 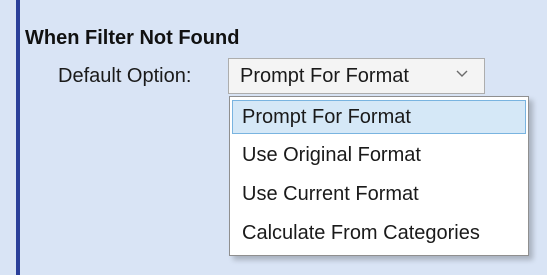 I want to click on section-title: When Filter Not Found, so click(x=132, y=38).